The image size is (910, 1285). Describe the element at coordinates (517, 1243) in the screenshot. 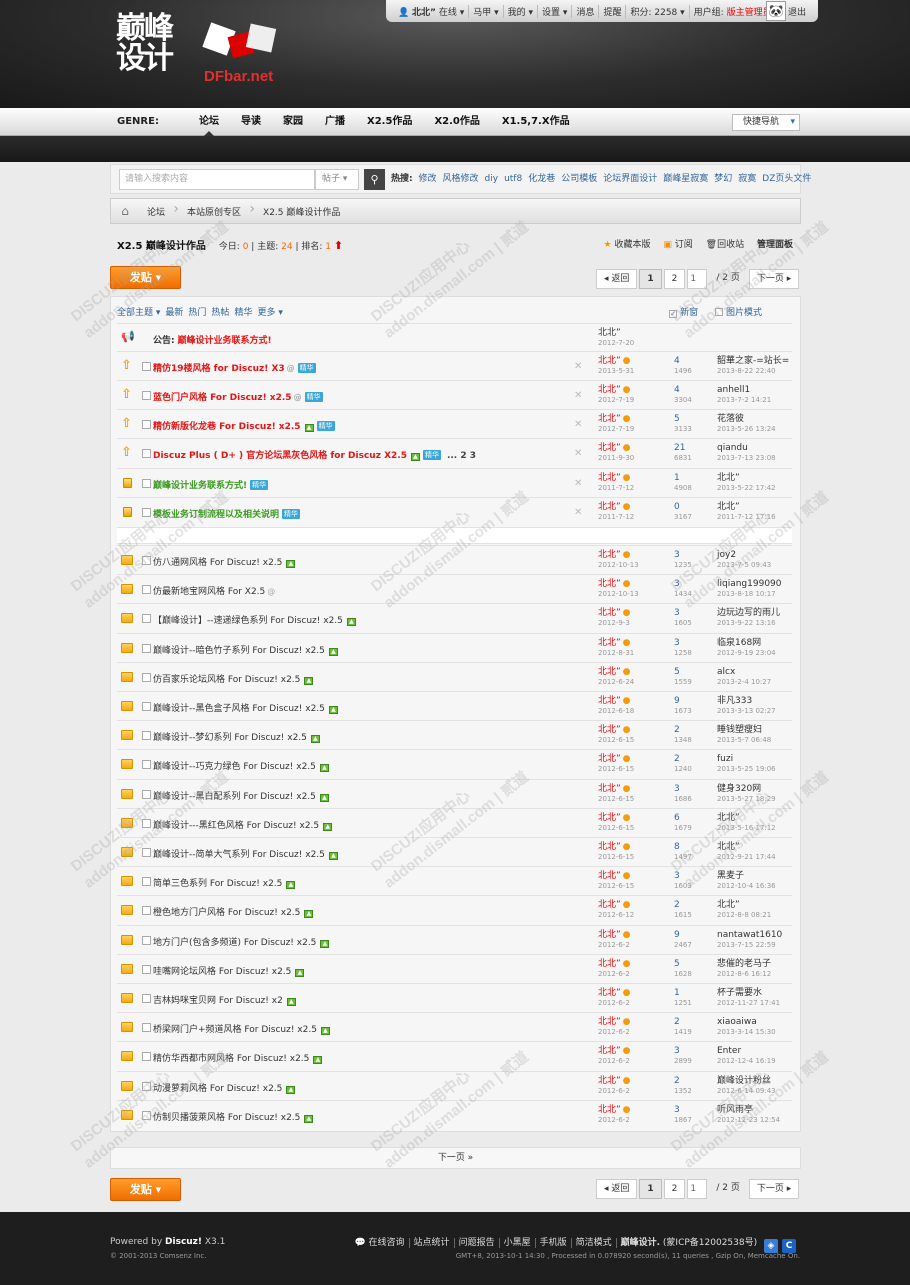

I see `footer-link-blacklist: 小黑屋` at that location.